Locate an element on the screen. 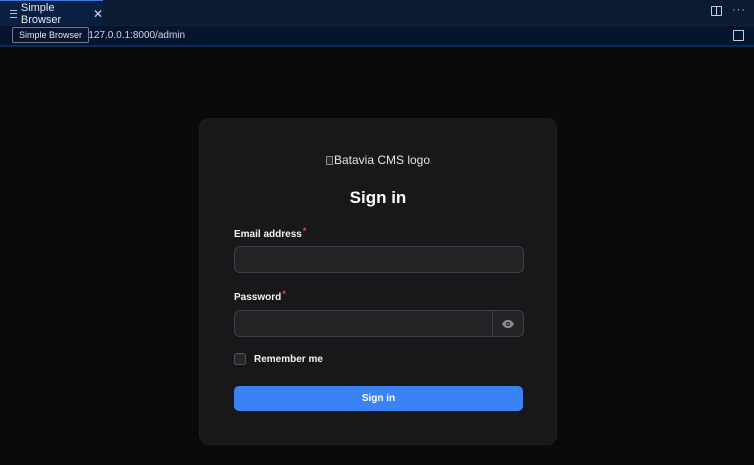 This screenshot has height=465, width=754. editor-tab-bar: Simple Browser ✕ ··· is located at coordinates (377, 13).